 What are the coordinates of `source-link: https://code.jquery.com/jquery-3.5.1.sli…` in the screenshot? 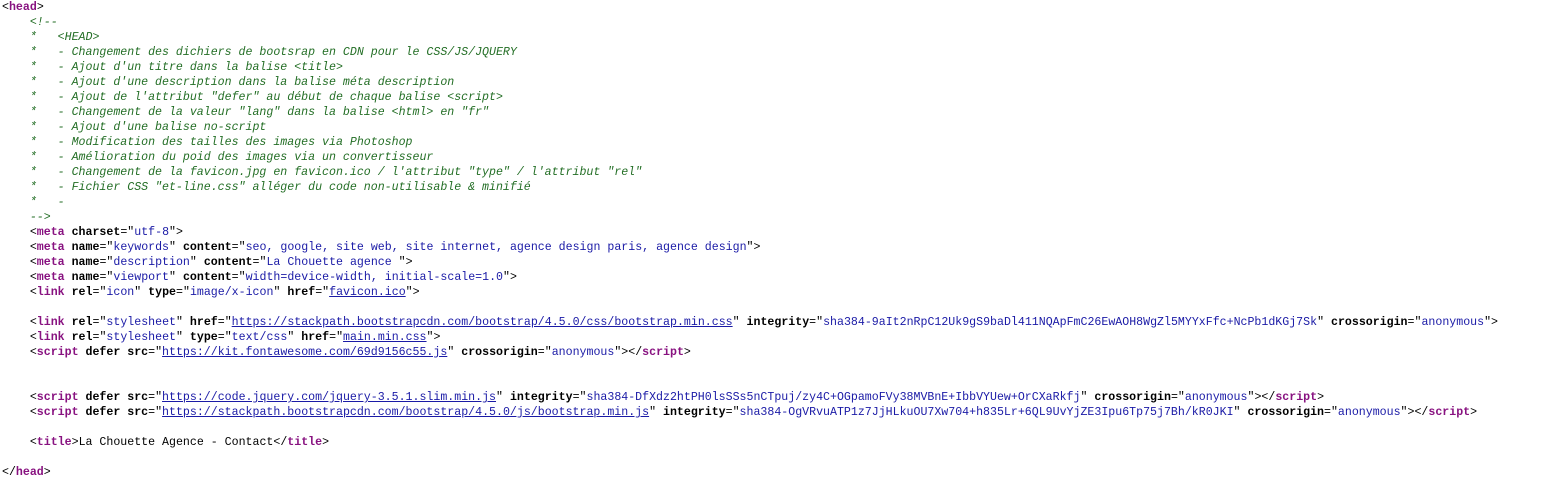 It's located at (329, 397).